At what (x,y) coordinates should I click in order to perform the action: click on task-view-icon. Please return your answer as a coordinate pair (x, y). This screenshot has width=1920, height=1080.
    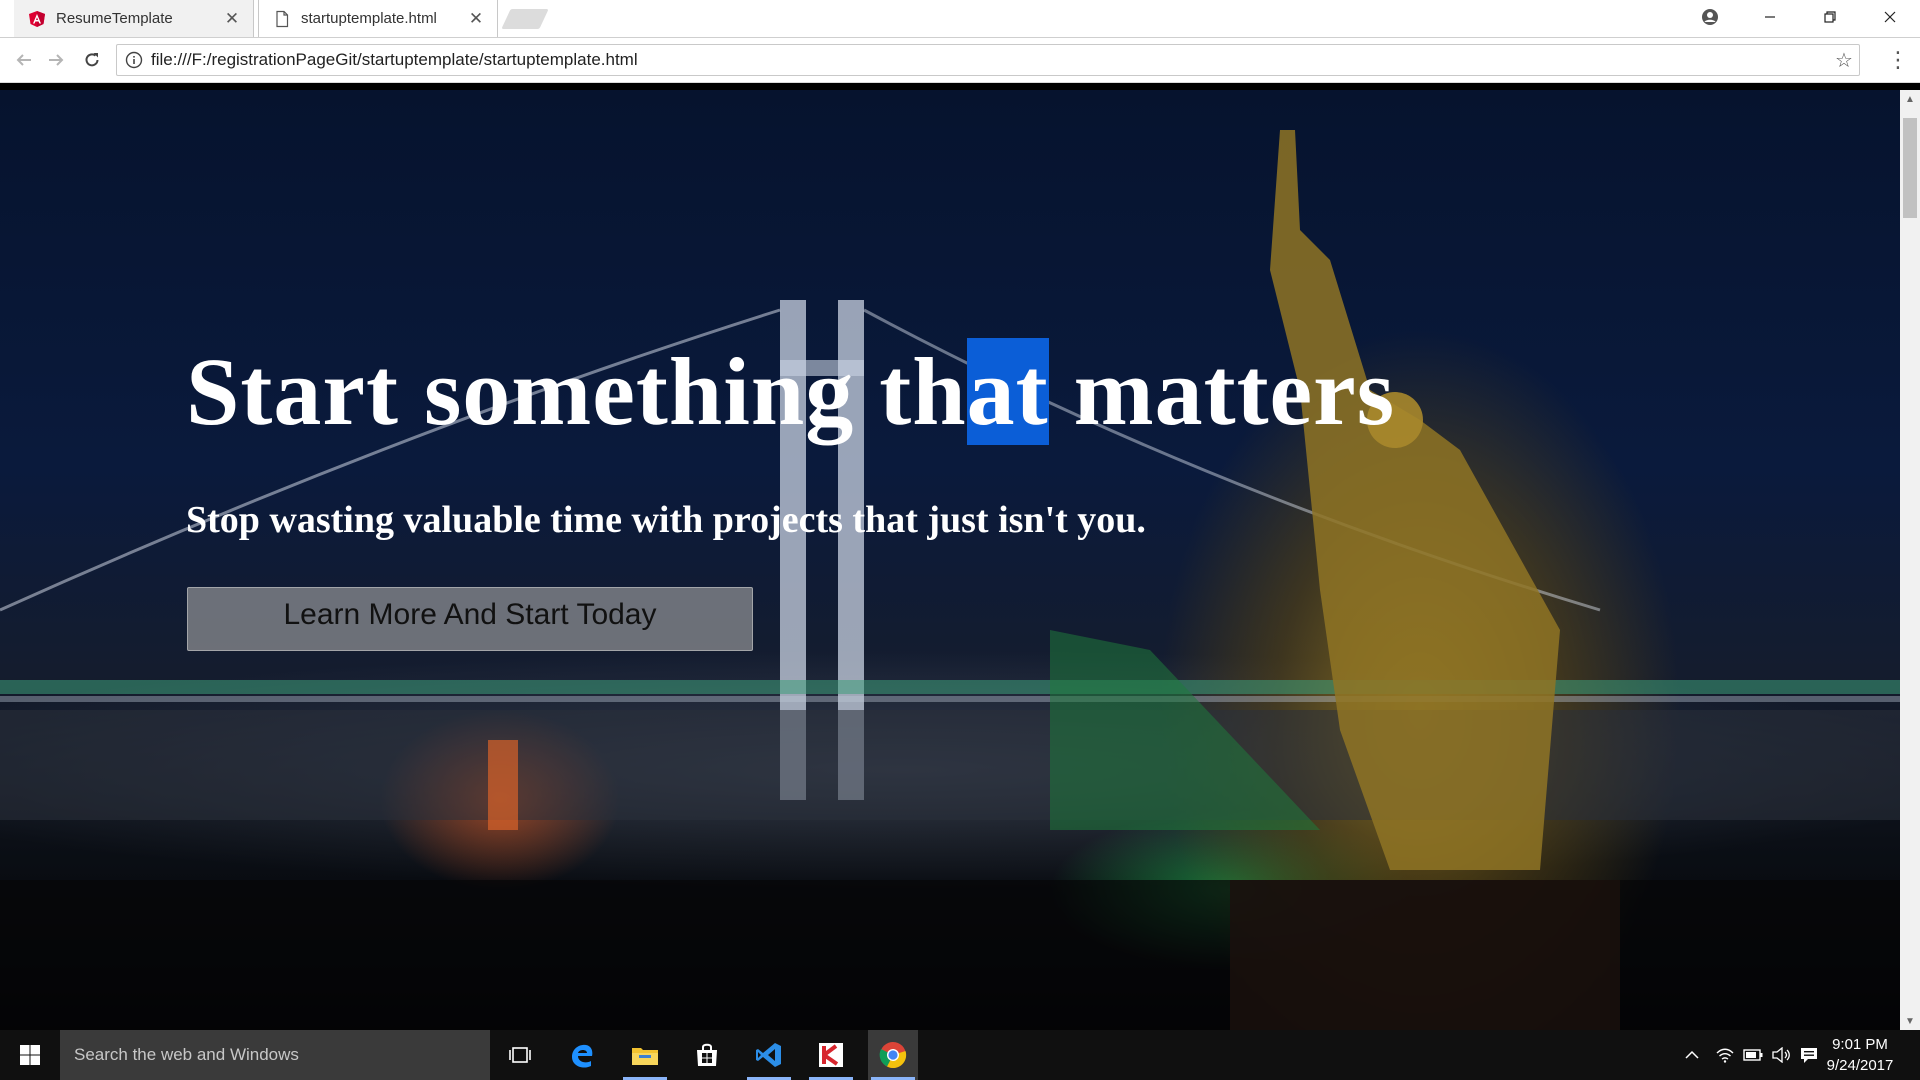
    Looking at the image, I should click on (520, 1055).